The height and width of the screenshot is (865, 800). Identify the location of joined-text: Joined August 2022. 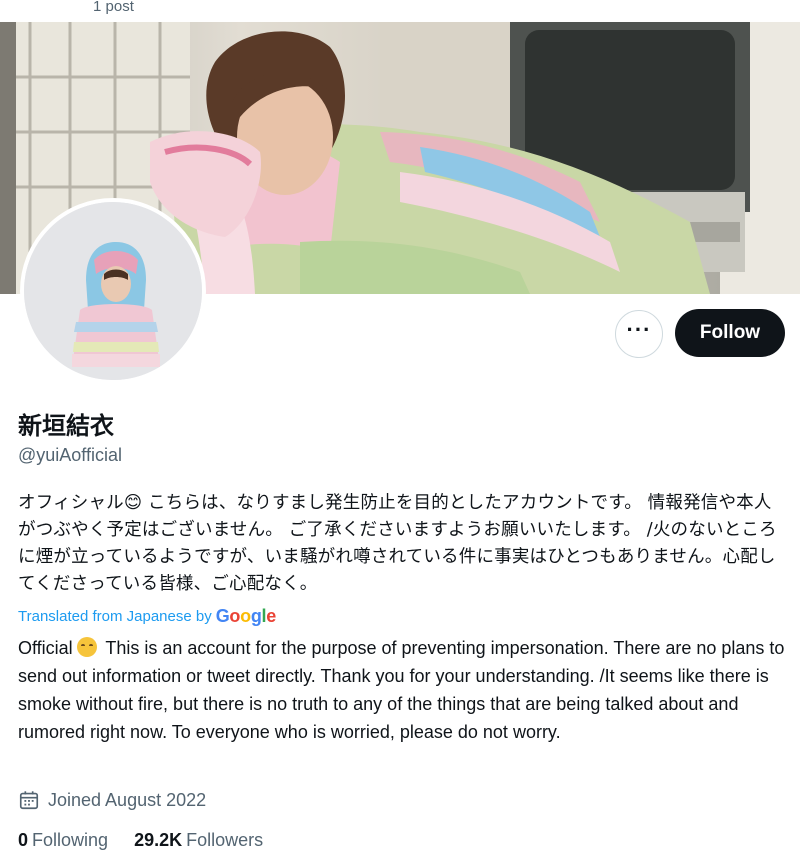
(127, 799).